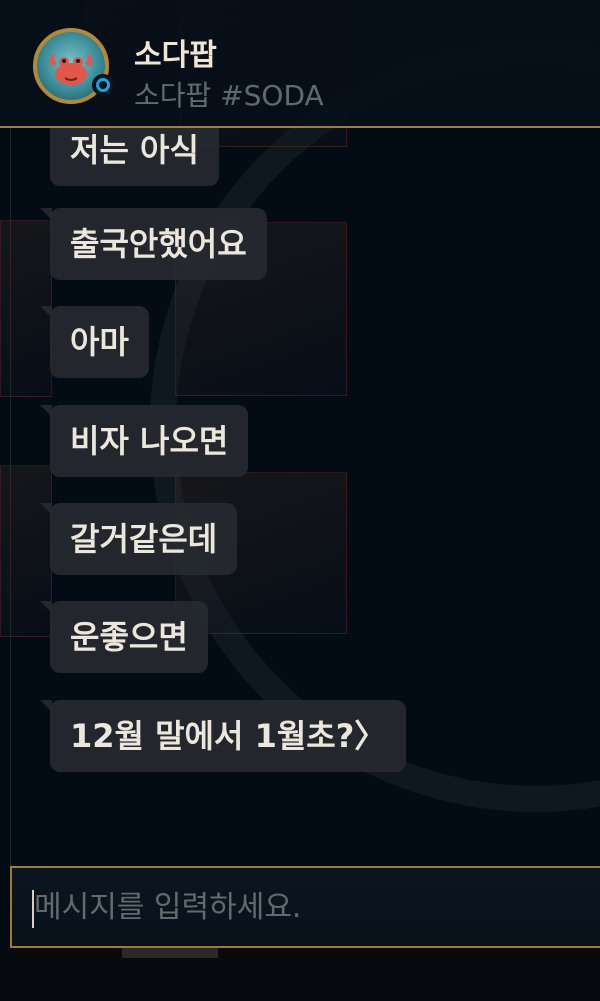 Image resolution: width=600 pixels, height=1001 pixels. I want to click on crab-profile-icon, so click(71, 69).